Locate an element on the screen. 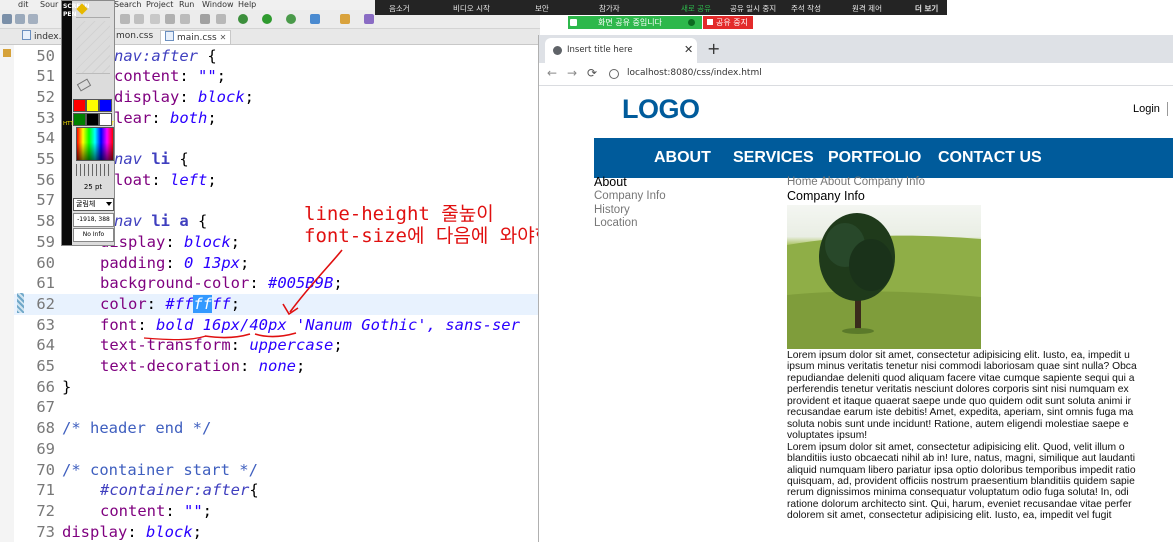  annotate-button: 주석 작성 is located at coordinates (806, 8).